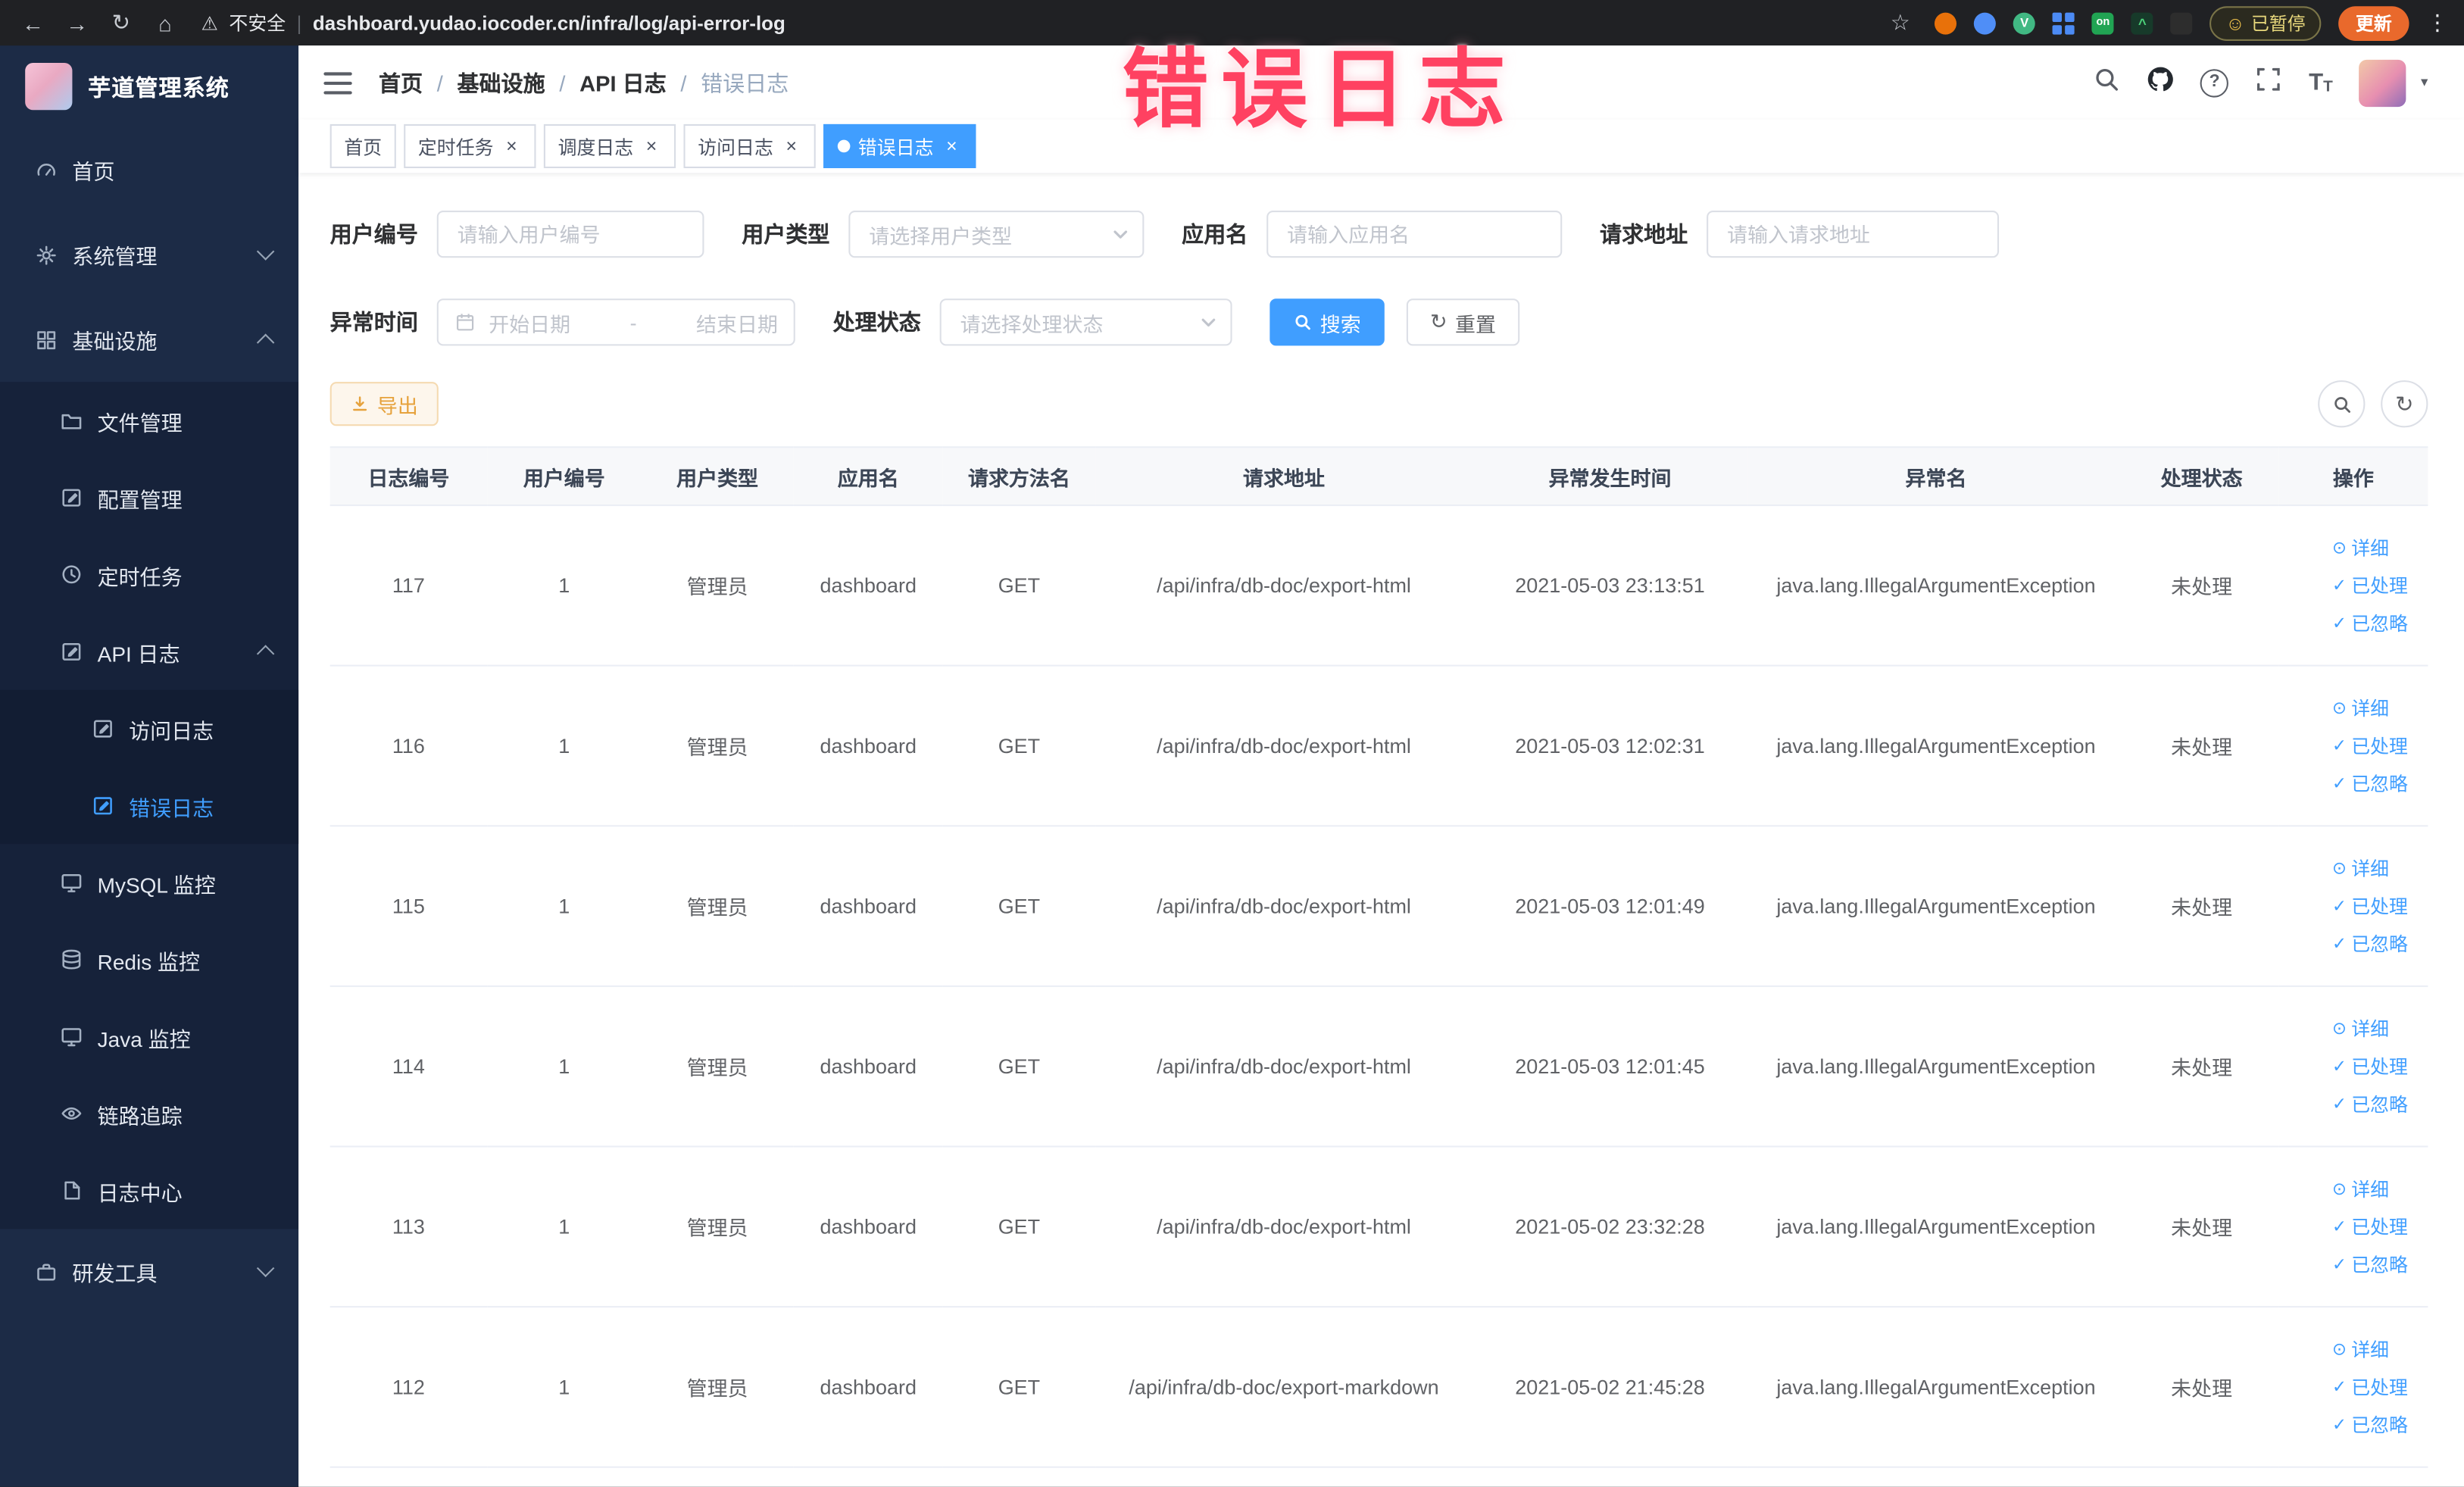  Describe the element at coordinates (149, 1271) in the screenshot. I see `sidebar-item-dev-tools: 研发工具` at that location.